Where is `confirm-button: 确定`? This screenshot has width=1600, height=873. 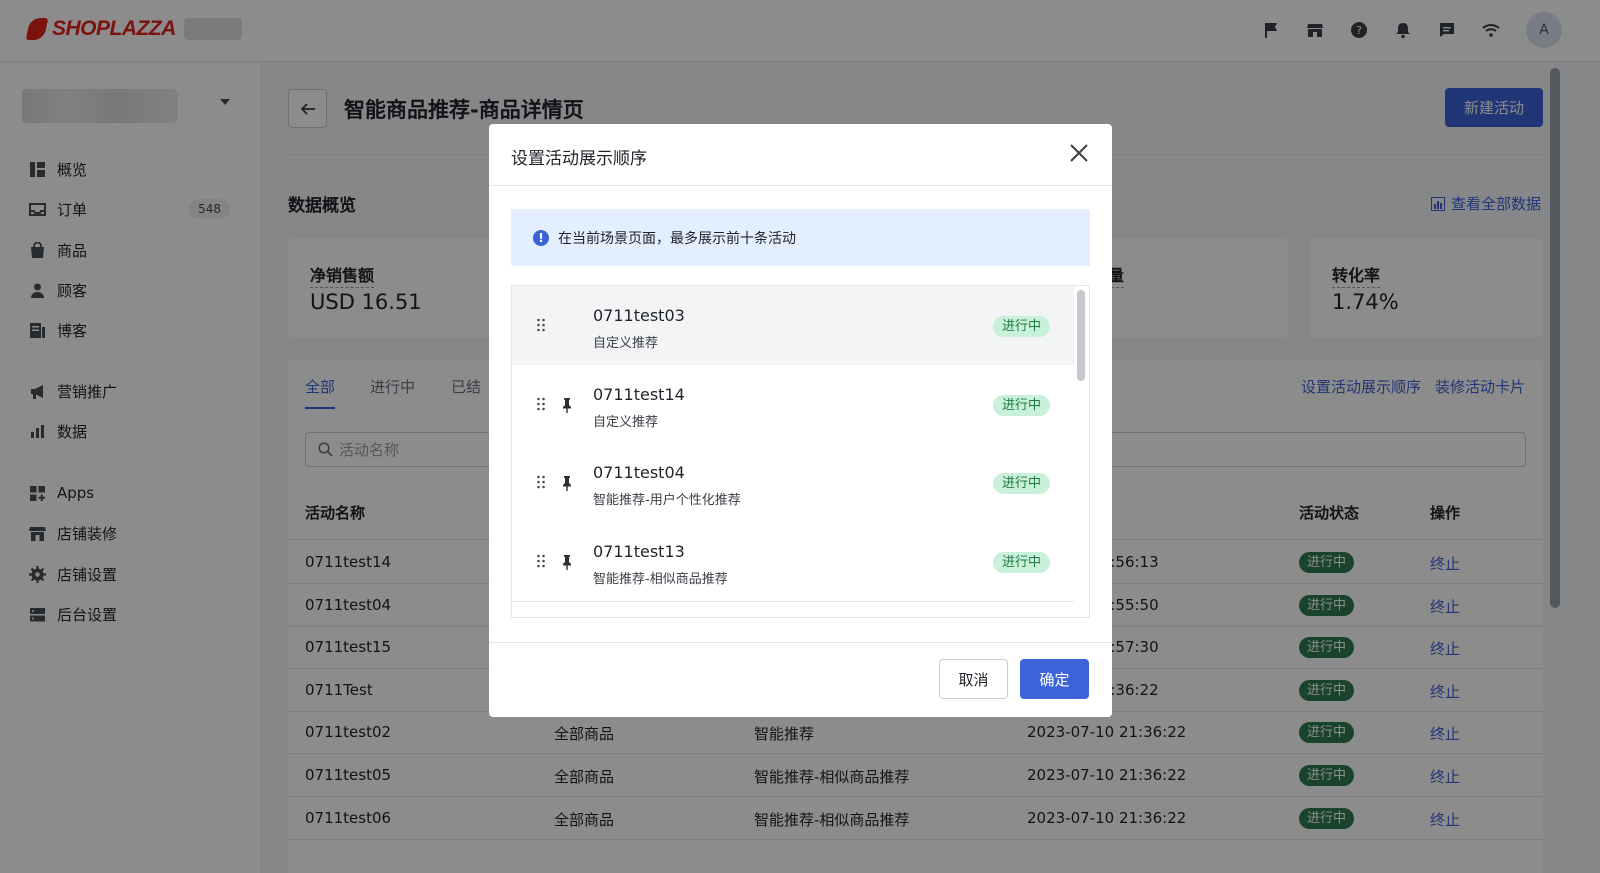 confirm-button: 确定 is located at coordinates (1054, 679).